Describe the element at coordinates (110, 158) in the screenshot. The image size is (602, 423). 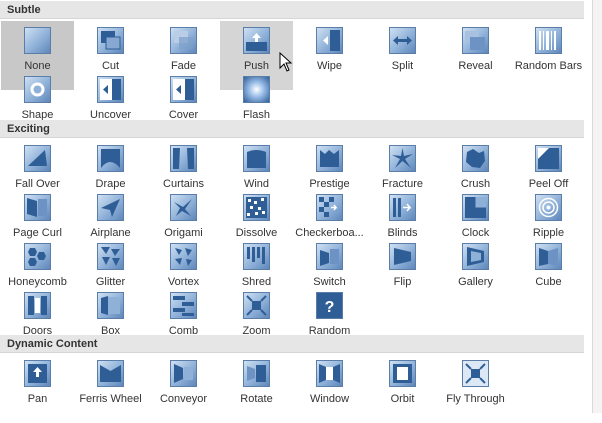
I see `drape-icon` at that location.